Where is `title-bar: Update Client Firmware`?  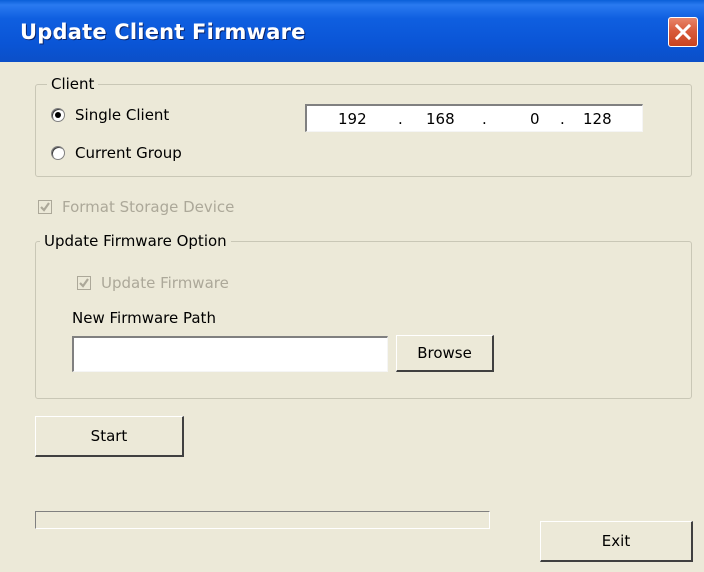 title-bar: Update Client Firmware is located at coordinates (352, 31).